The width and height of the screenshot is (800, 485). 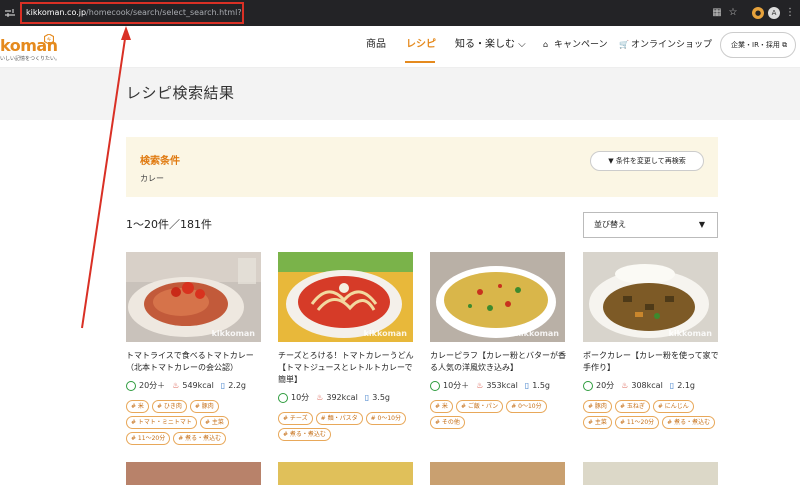 What do you see at coordinates (339, 418) in the screenshot?
I see `tag: # 麺・パスタ` at bounding box center [339, 418].